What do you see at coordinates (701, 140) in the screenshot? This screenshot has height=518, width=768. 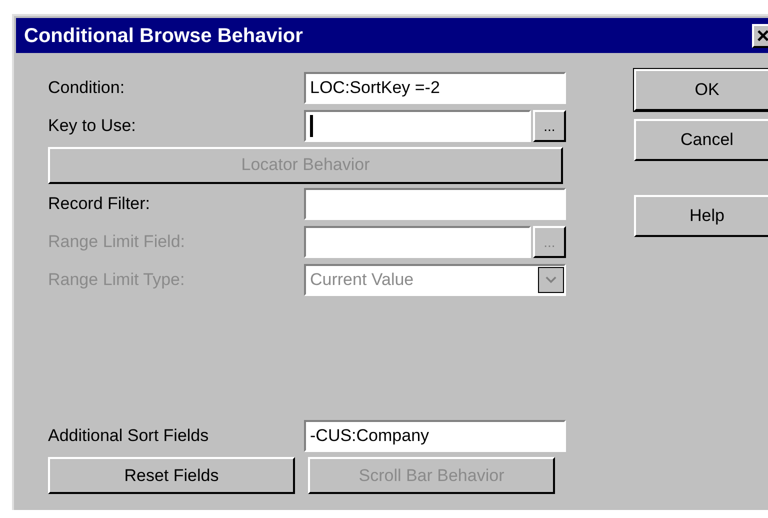 I see `dialog-button: Cancel` at bounding box center [701, 140].